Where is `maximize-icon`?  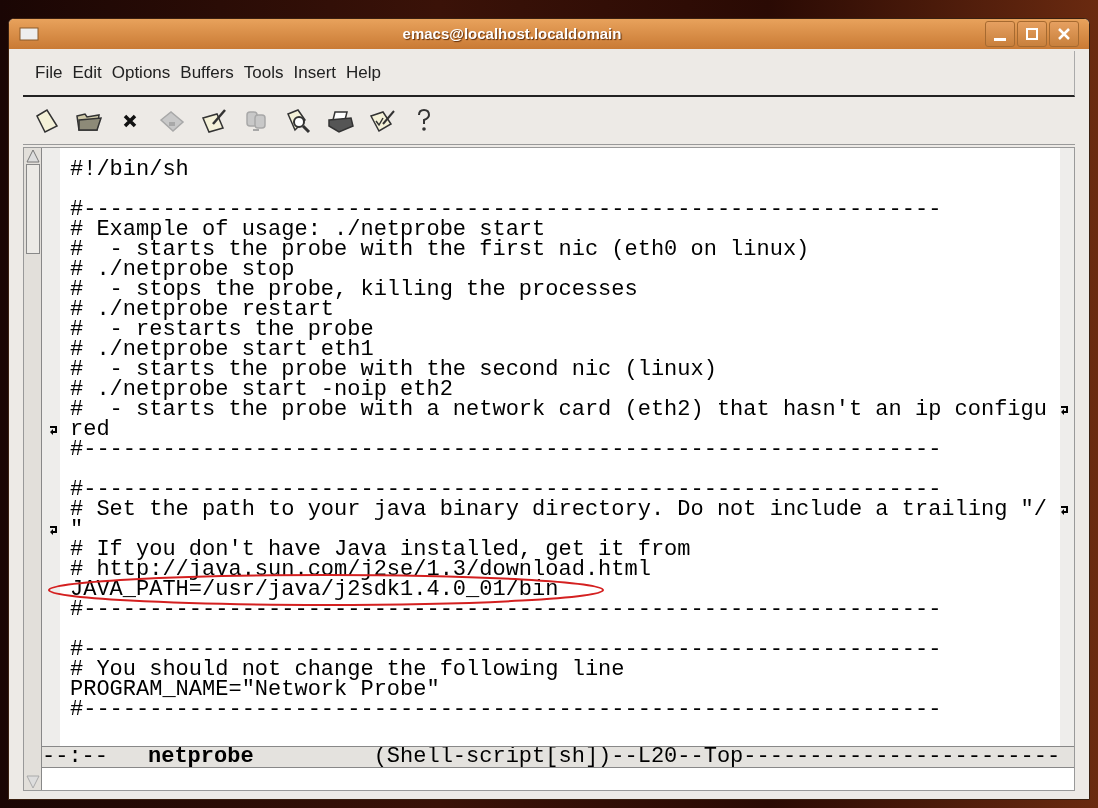
maximize-icon is located at coordinates (1032, 34).